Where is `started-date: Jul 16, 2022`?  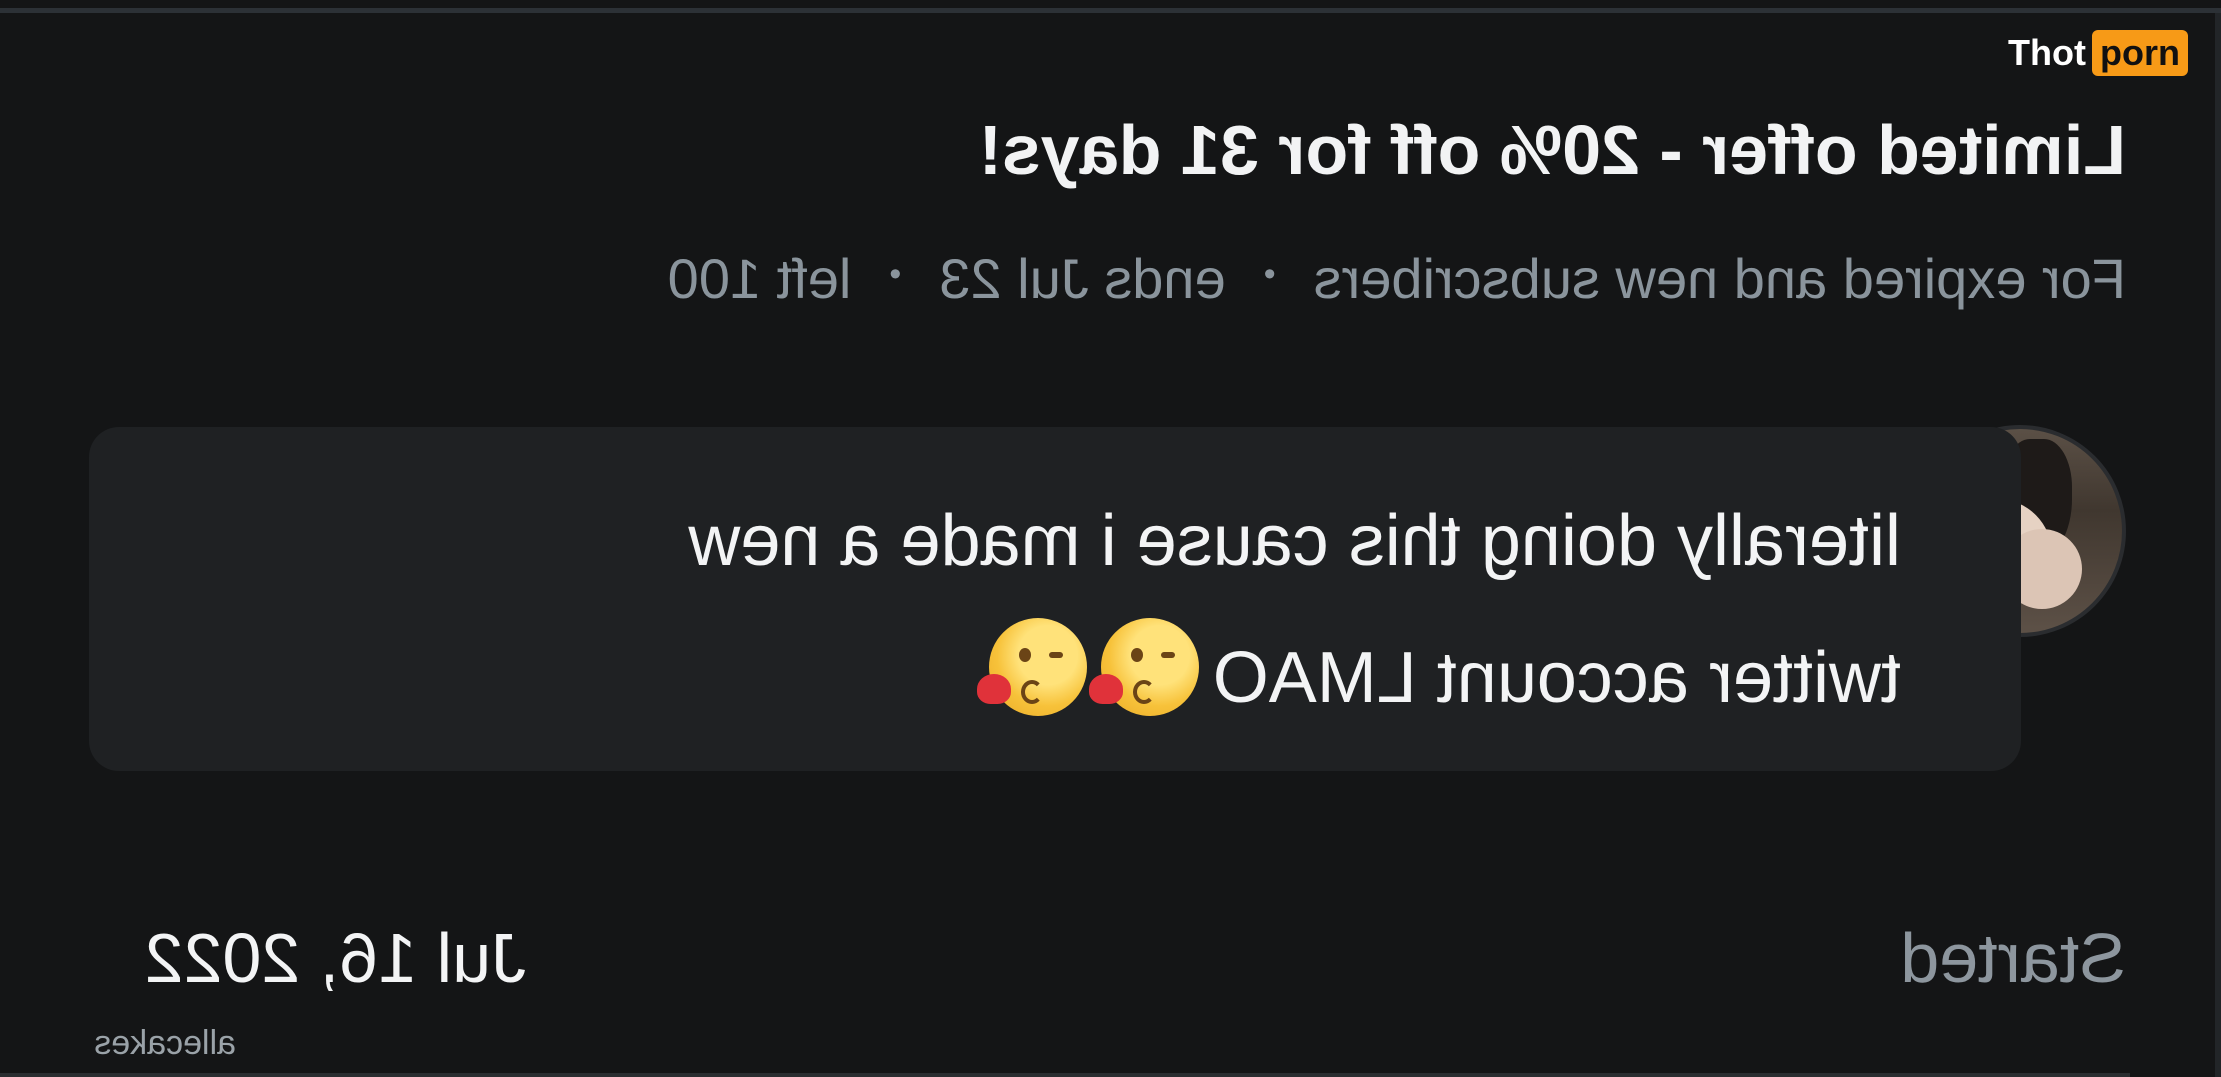
started-date: Jul 16, 2022 is located at coordinates (335, 958).